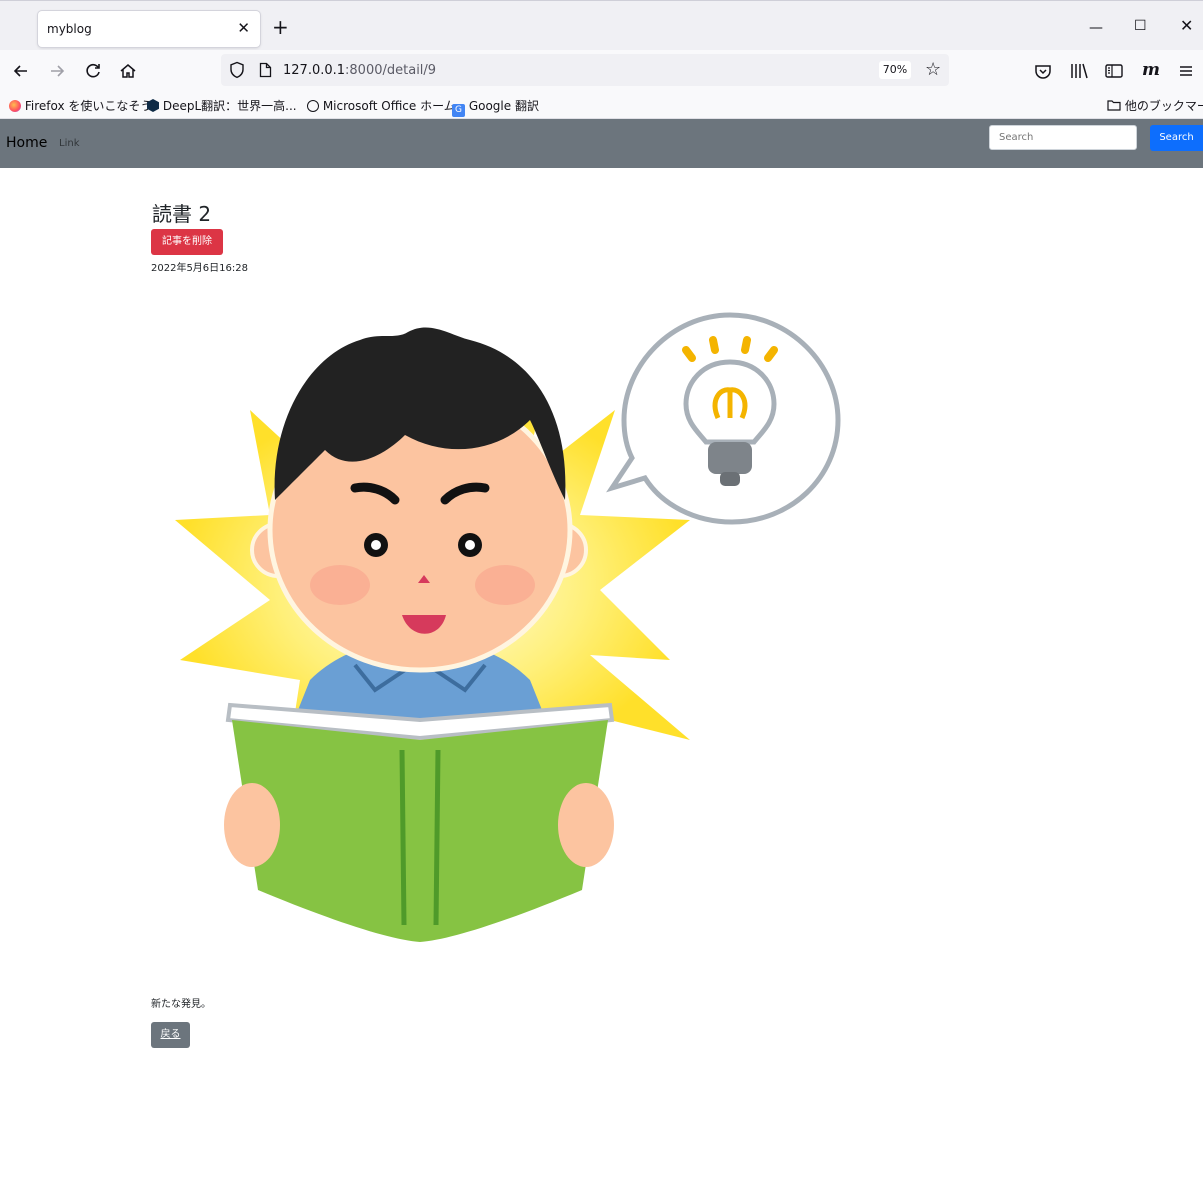 This screenshot has height=1178, width=1203. Describe the element at coordinates (187, 242) in the screenshot. I see `delete-article-button: 記事を削除` at that location.